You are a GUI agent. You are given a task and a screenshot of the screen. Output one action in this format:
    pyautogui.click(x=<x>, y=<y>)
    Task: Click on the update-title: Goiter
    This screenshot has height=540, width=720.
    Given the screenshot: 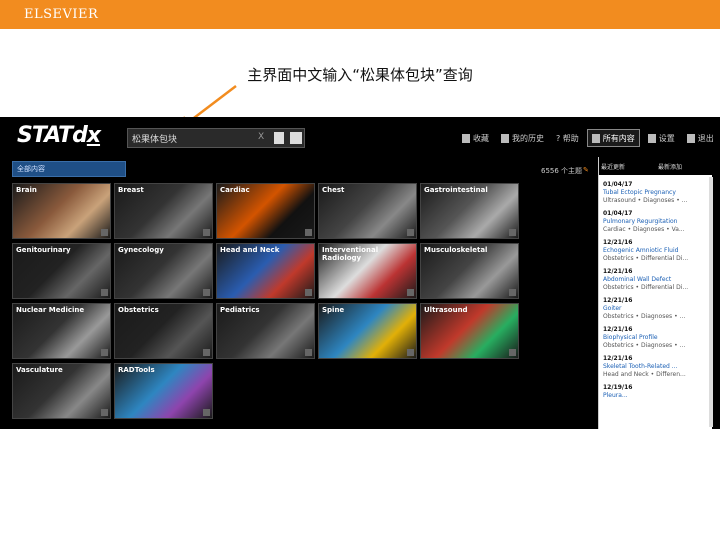 What is the action you would take?
    pyautogui.click(x=655, y=309)
    